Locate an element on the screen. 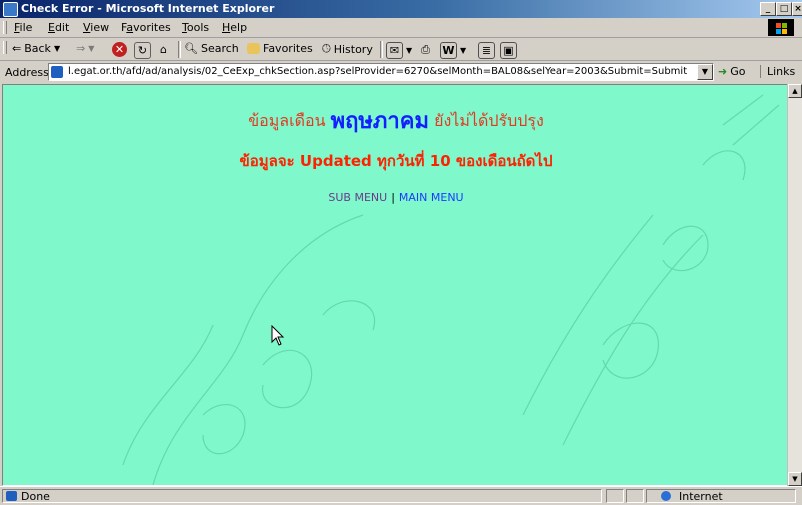  status-text: Done is located at coordinates (35, 496).